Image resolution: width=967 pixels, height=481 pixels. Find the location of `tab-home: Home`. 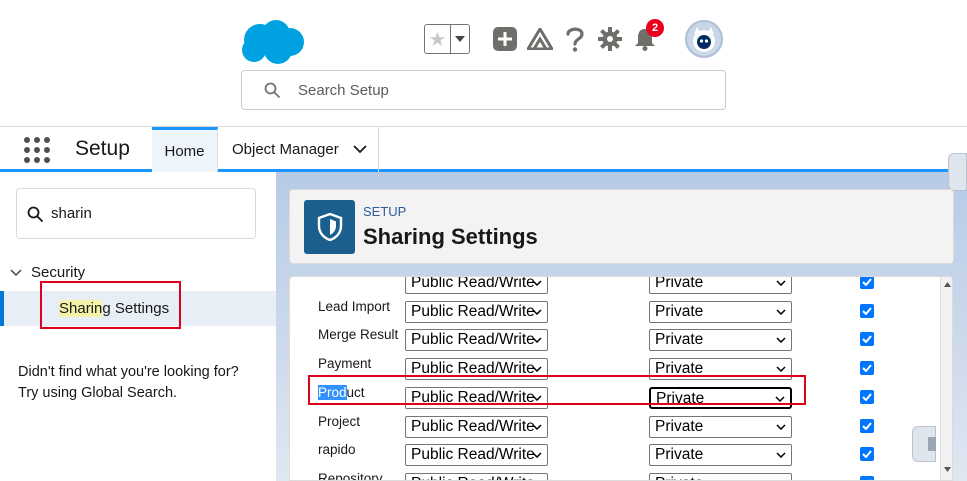

tab-home: Home is located at coordinates (185, 149).